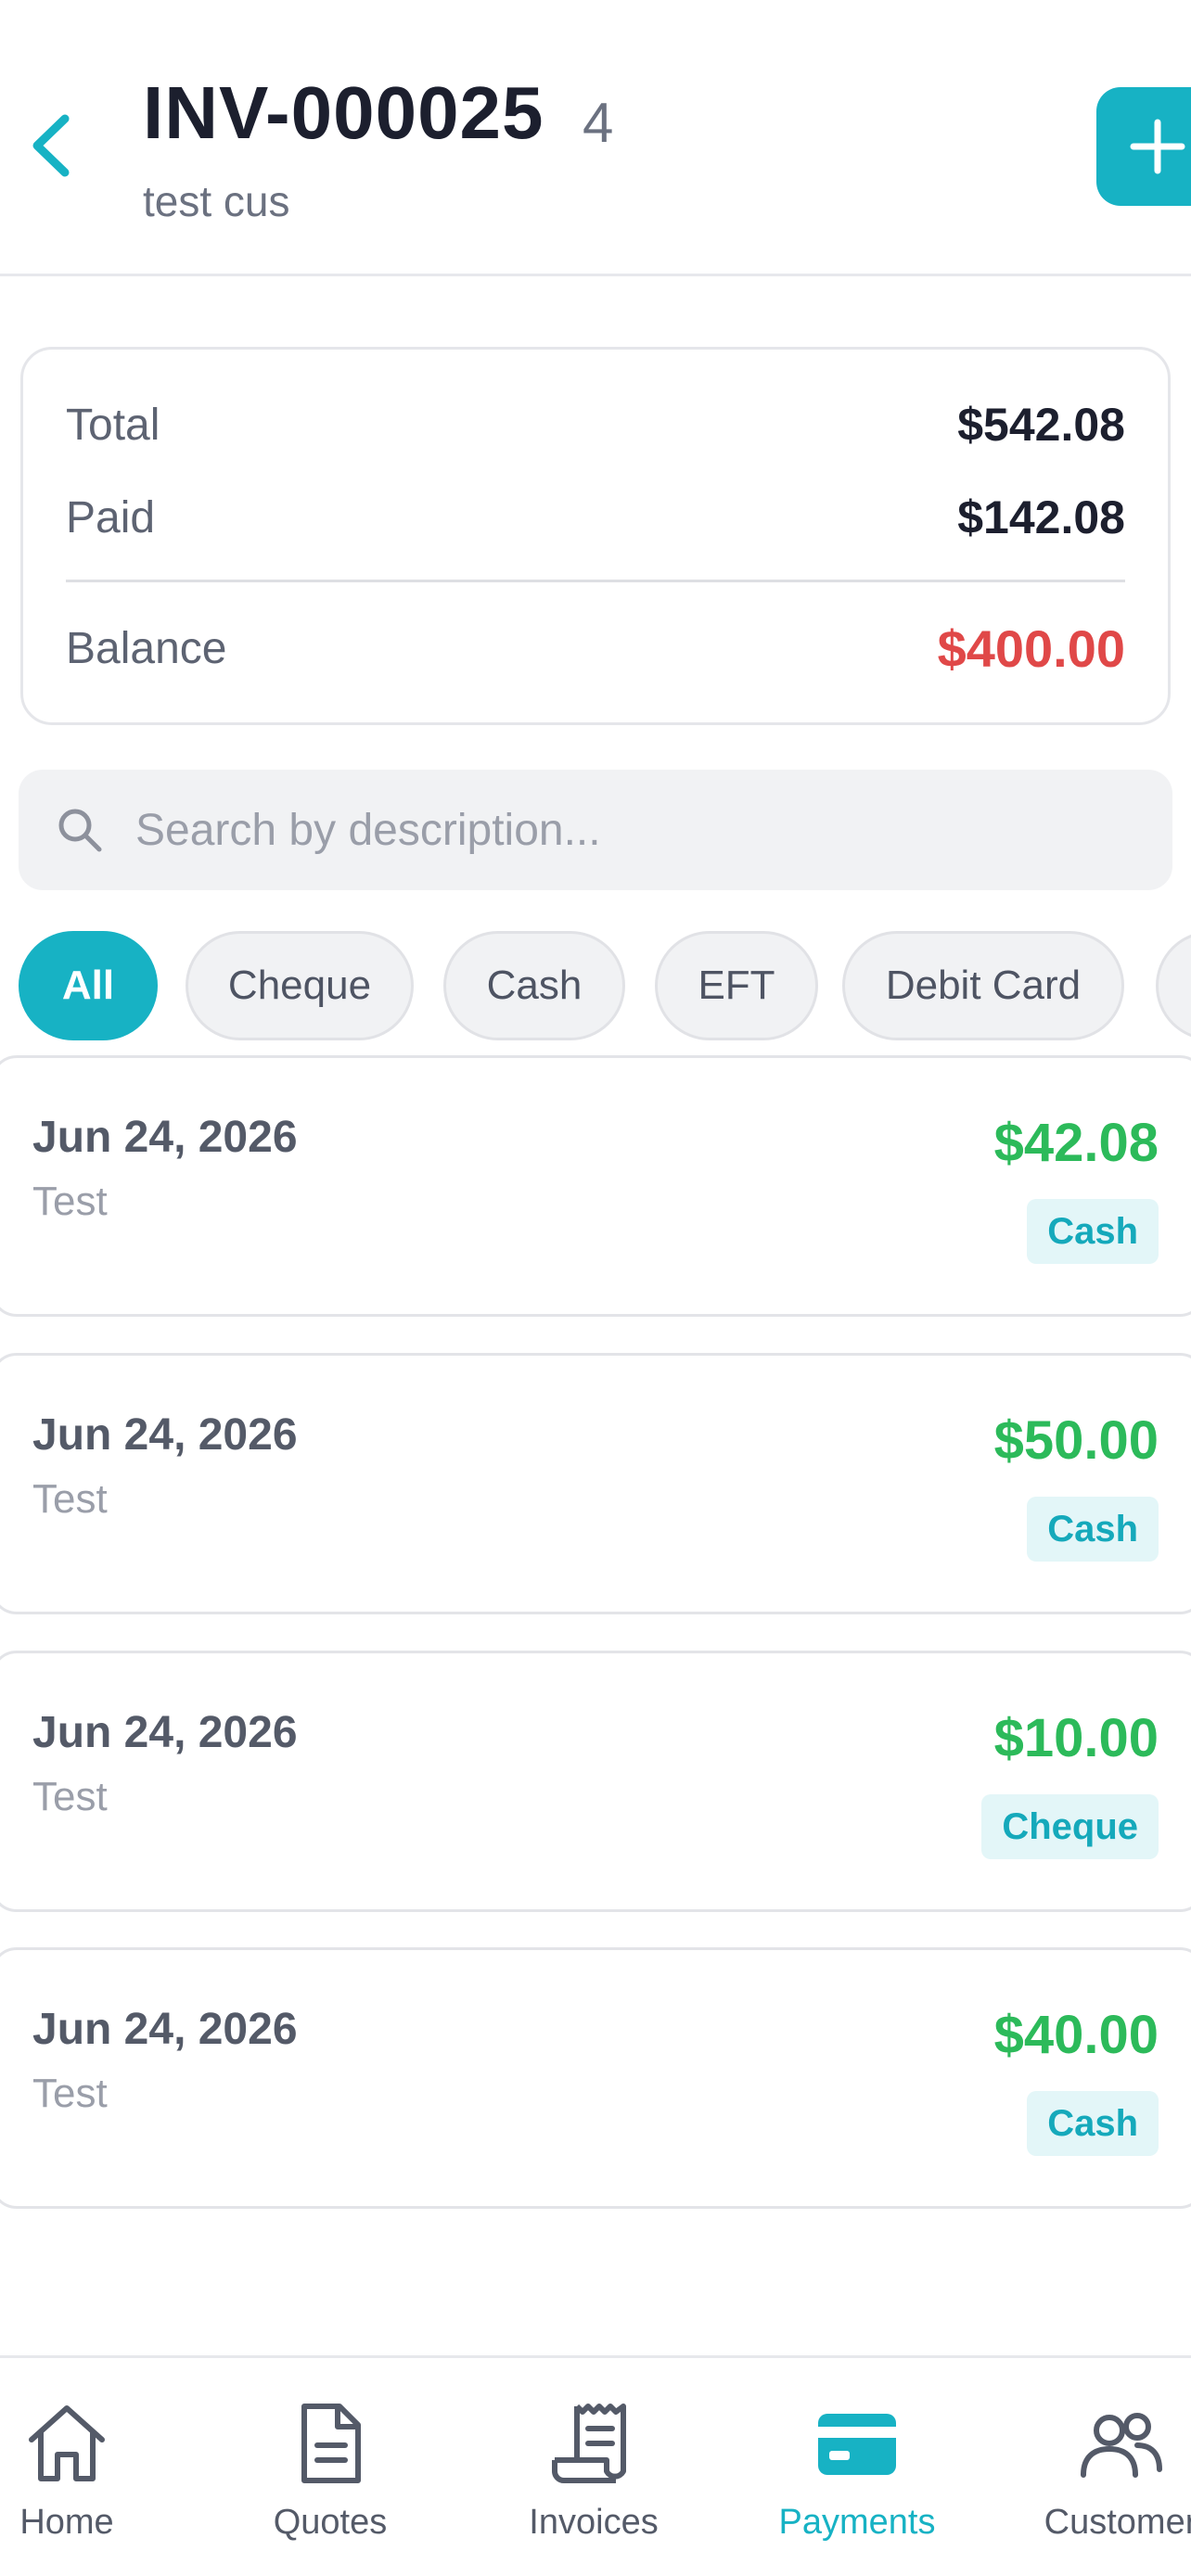  Describe the element at coordinates (857, 2444) in the screenshot. I see `credit-card-icon` at that location.